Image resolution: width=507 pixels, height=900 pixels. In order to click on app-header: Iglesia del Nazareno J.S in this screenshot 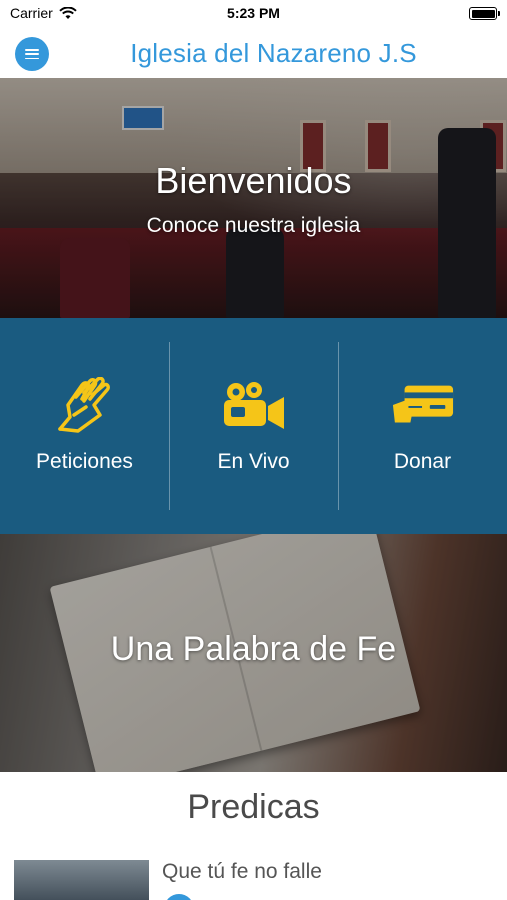, I will do `click(253, 53)`.